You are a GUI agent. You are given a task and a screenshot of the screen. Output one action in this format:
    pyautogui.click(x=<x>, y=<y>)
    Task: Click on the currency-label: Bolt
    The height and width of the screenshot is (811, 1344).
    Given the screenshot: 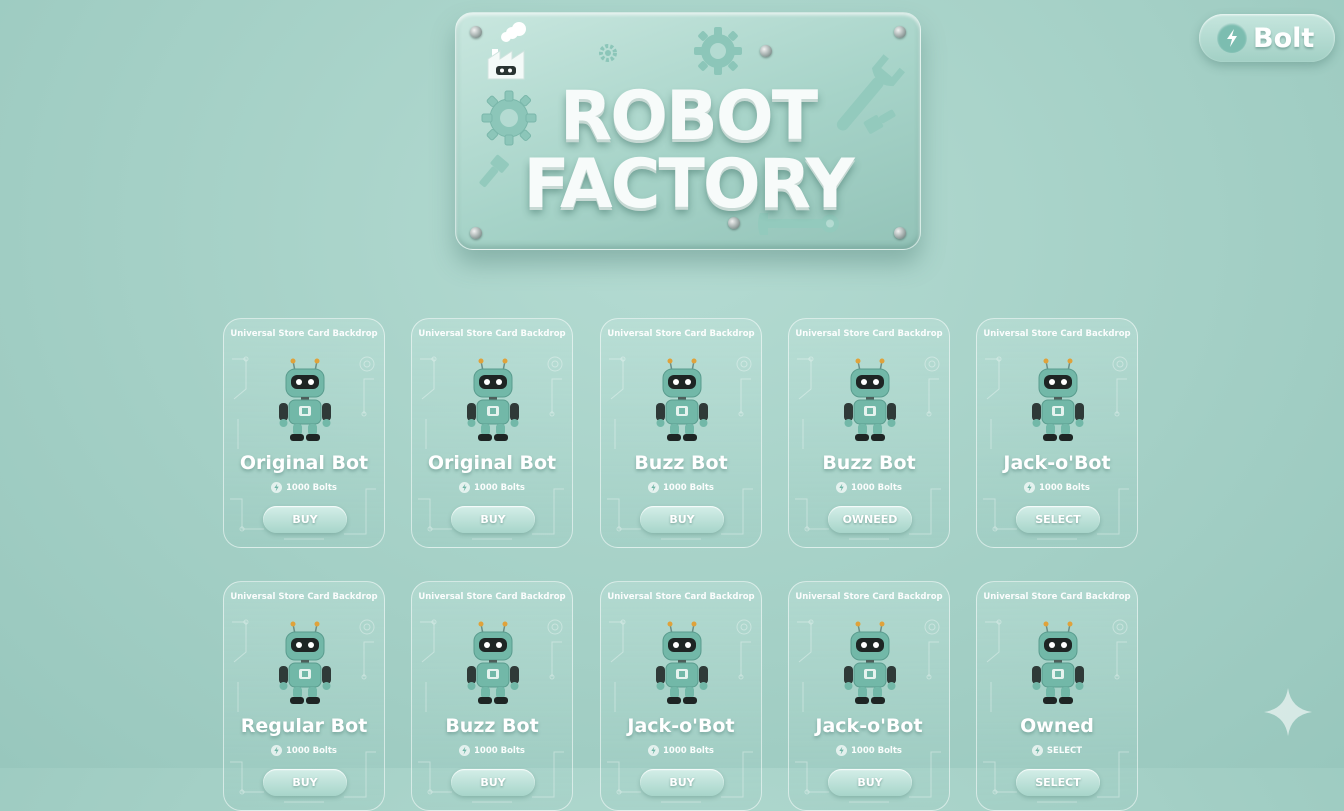 What is the action you would take?
    pyautogui.click(x=1284, y=38)
    